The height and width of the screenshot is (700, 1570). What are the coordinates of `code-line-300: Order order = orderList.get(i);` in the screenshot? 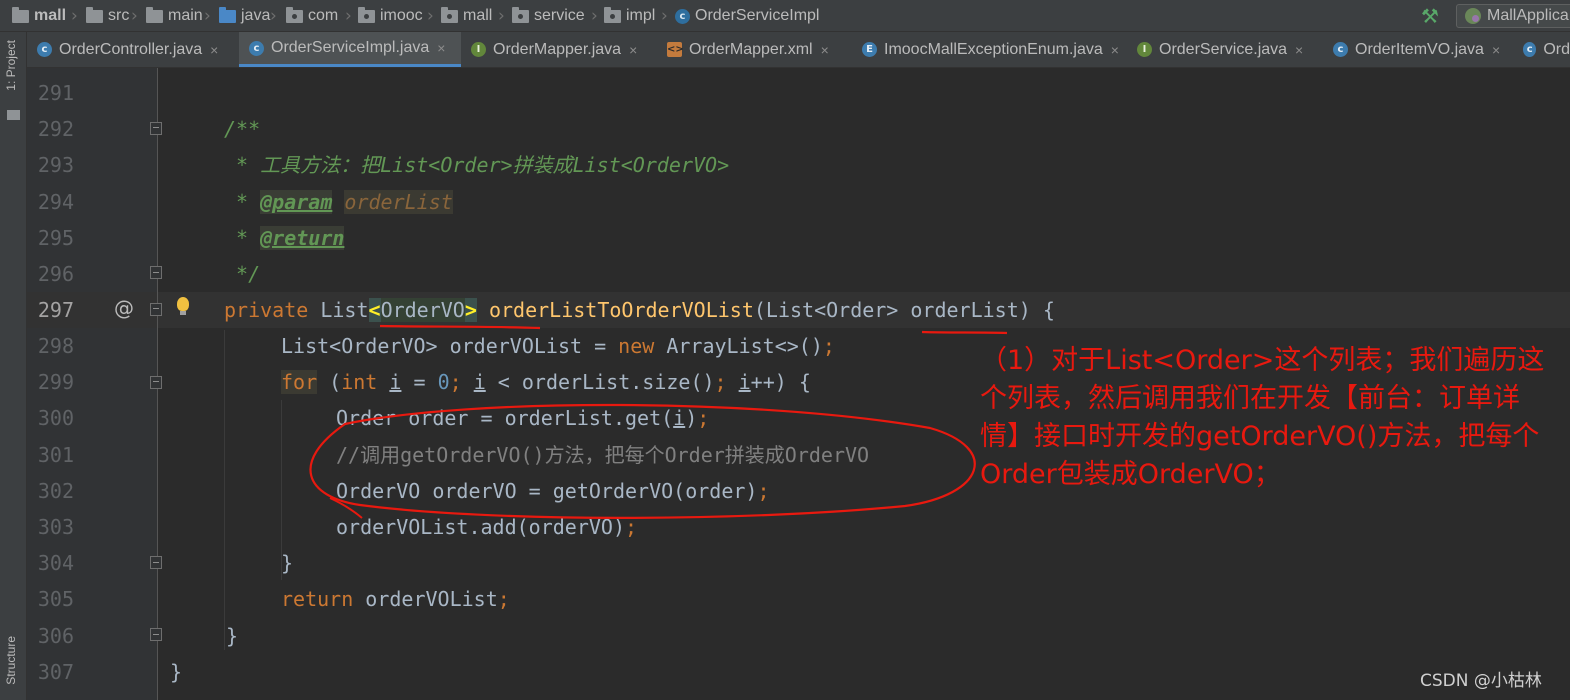 It's located at (523, 418).